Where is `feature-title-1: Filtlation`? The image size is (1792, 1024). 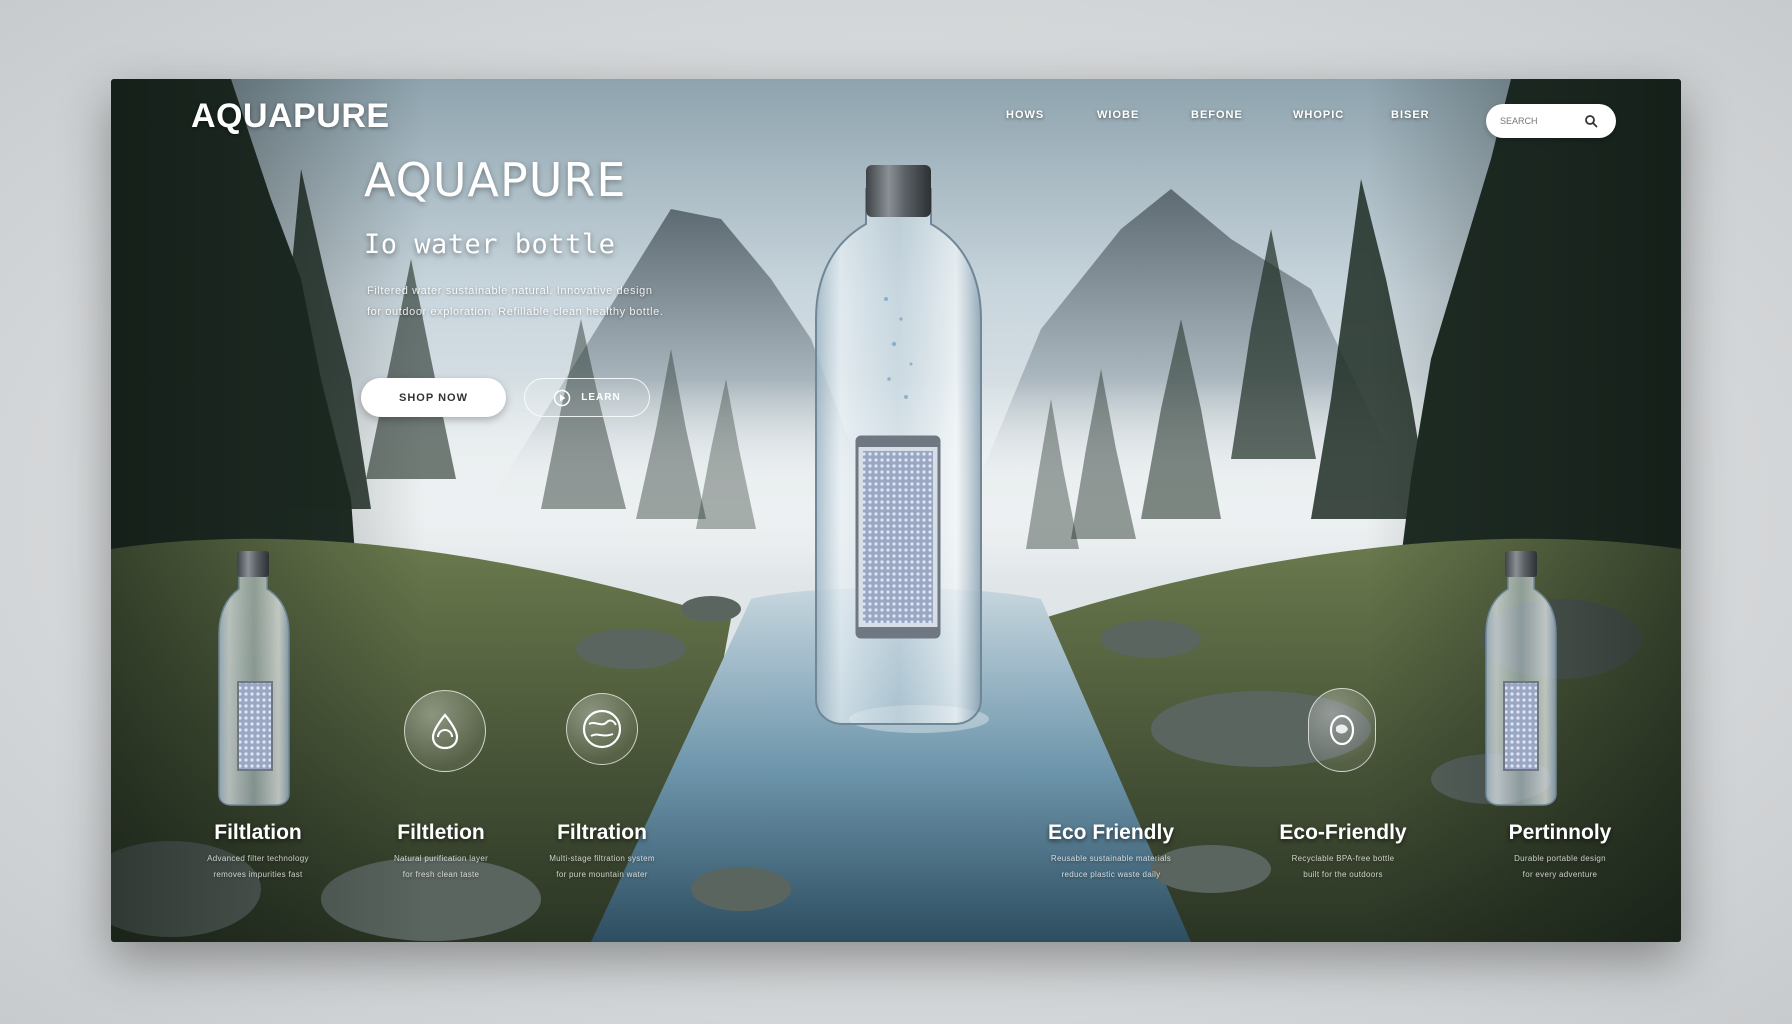
feature-title-1: Filtlation is located at coordinates (258, 832).